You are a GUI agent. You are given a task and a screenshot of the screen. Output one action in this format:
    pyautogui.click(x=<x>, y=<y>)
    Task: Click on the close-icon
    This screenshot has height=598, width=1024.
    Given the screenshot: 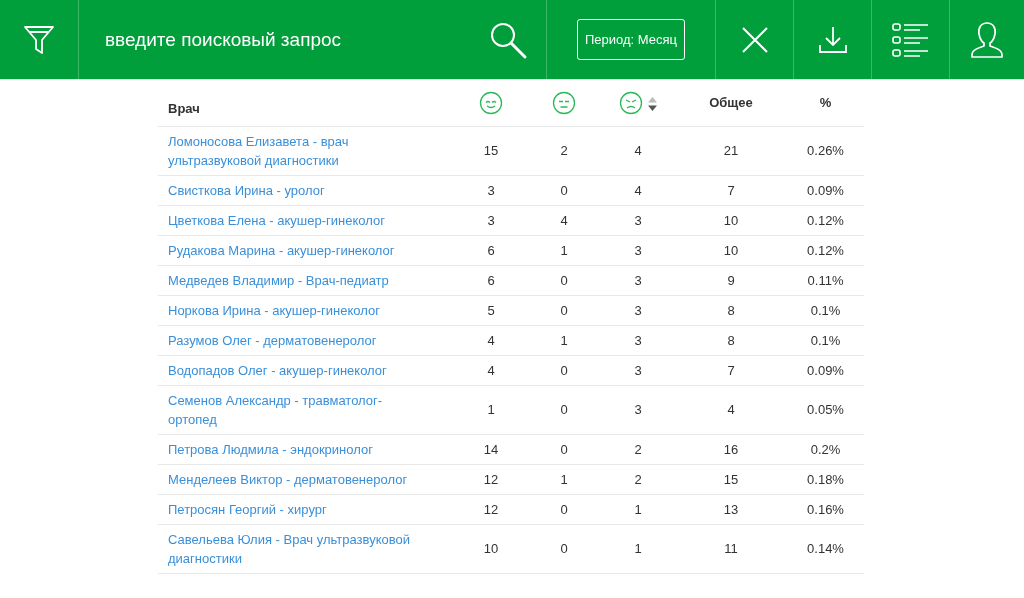 What is the action you would take?
    pyautogui.click(x=754, y=39)
    